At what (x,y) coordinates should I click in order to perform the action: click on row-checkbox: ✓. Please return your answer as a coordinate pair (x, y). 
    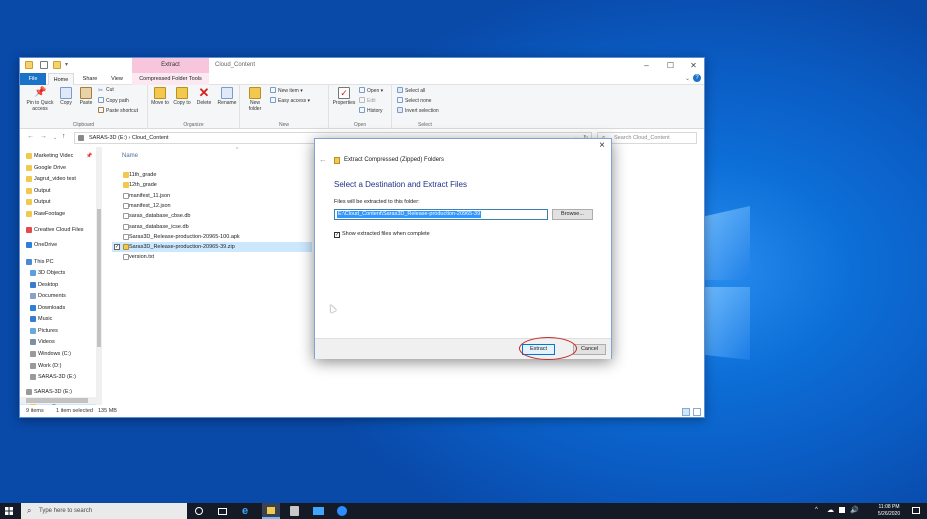
    Looking at the image, I should click on (117, 247).